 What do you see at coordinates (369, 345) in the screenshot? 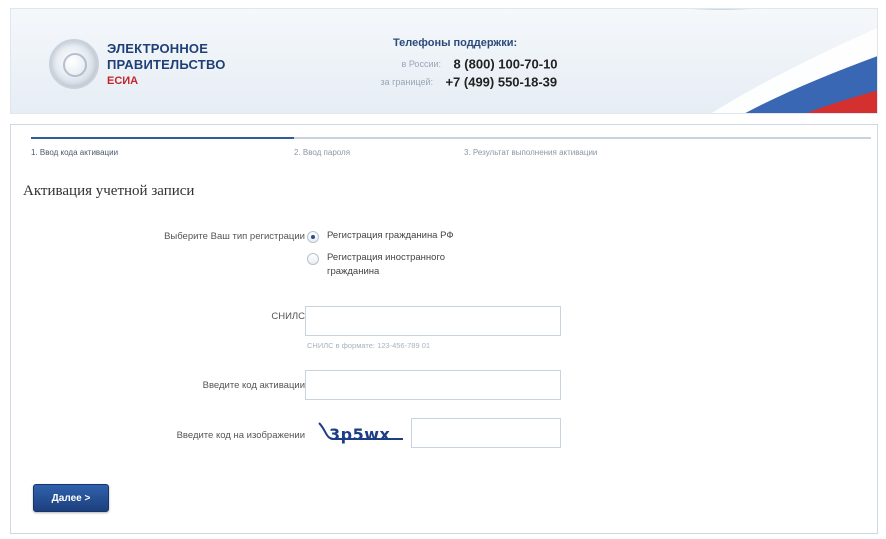
I see `snils-hint: СНИЛС в формате: 123-456-789 01` at bounding box center [369, 345].